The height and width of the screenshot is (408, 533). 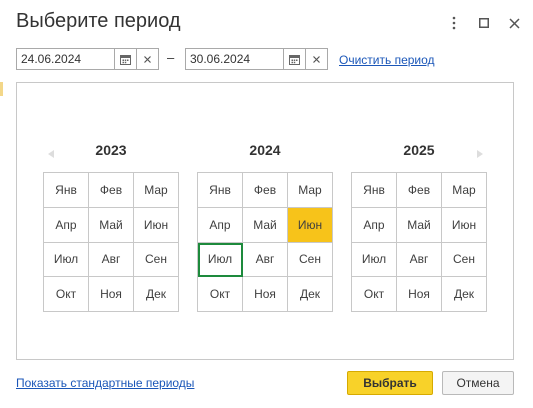 What do you see at coordinates (390, 383) in the screenshot?
I see `select-button: Выбрать` at bounding box center [390, 383].